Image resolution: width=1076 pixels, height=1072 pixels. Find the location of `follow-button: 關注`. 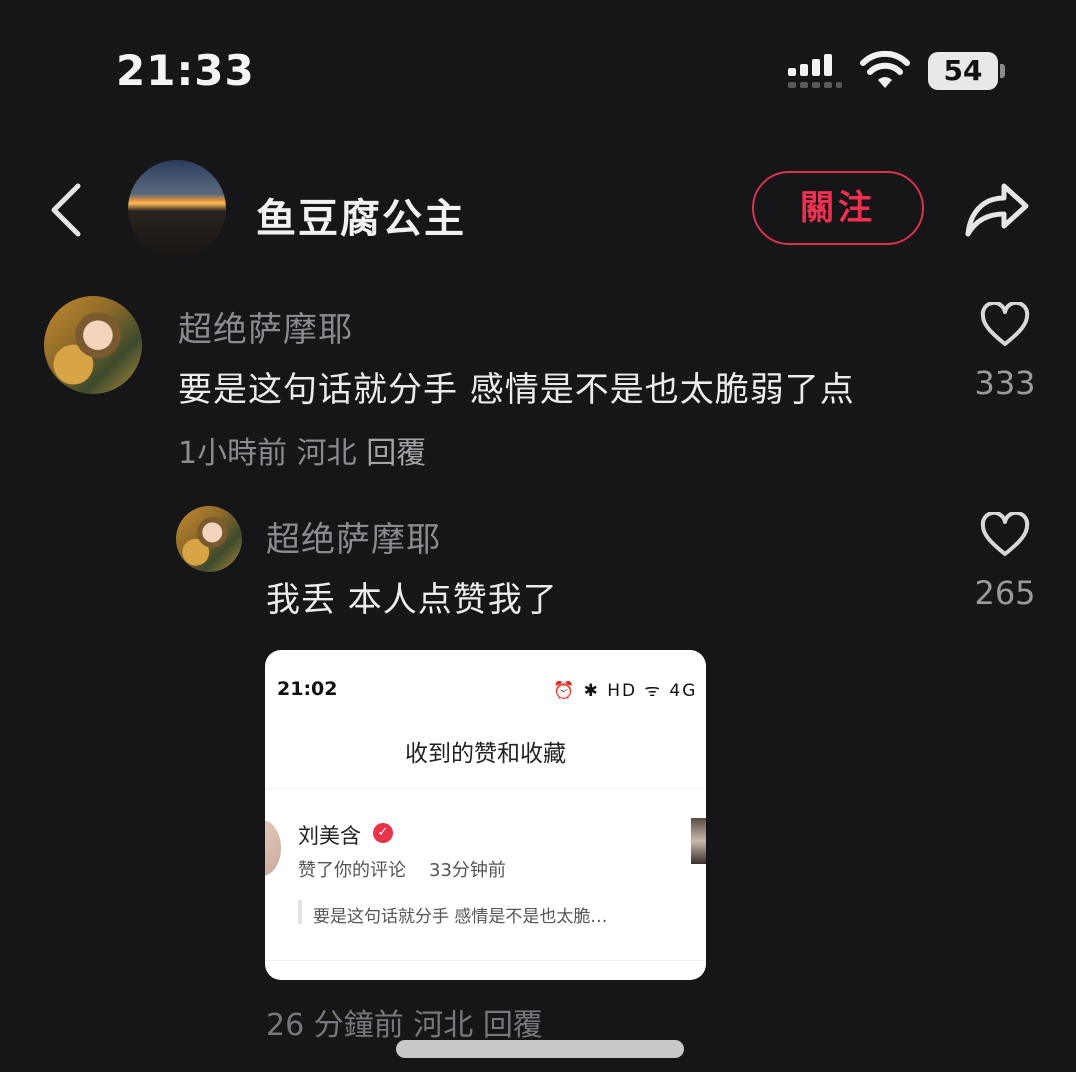

follow-button: 關注 is located at coordinates (838, 208).